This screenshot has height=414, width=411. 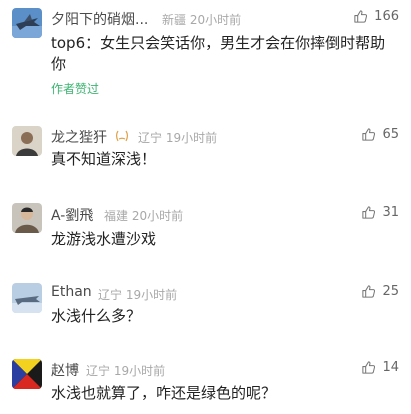 What do you see at coordinates (390, 291) in the screenshot?
I see `like-count: 25` at bounding box center [390, 291].